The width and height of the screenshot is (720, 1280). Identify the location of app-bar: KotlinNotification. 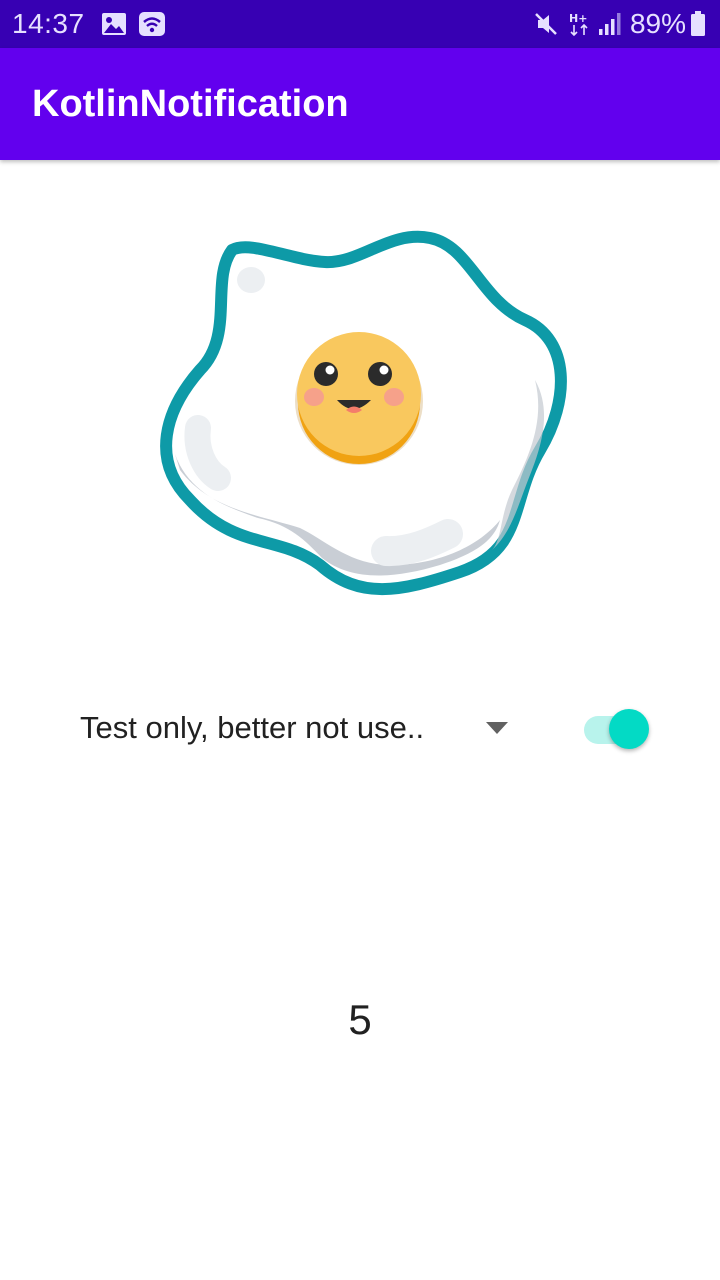
(360, 104).